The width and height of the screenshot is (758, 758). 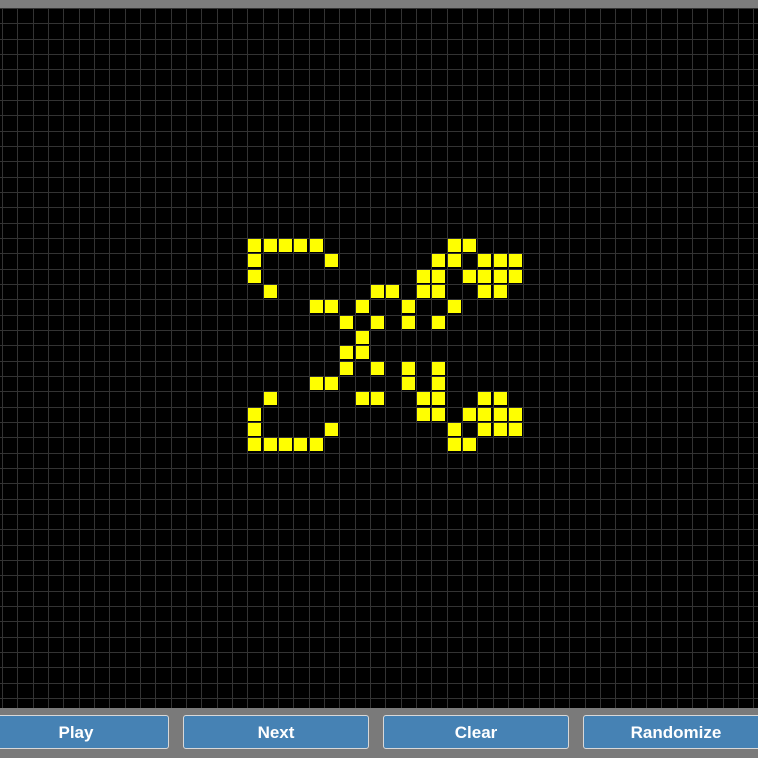 What do you see at coordinates (276, 732) in the screenshot?
I see `next-button: Next` at bounding box center [276, 732].